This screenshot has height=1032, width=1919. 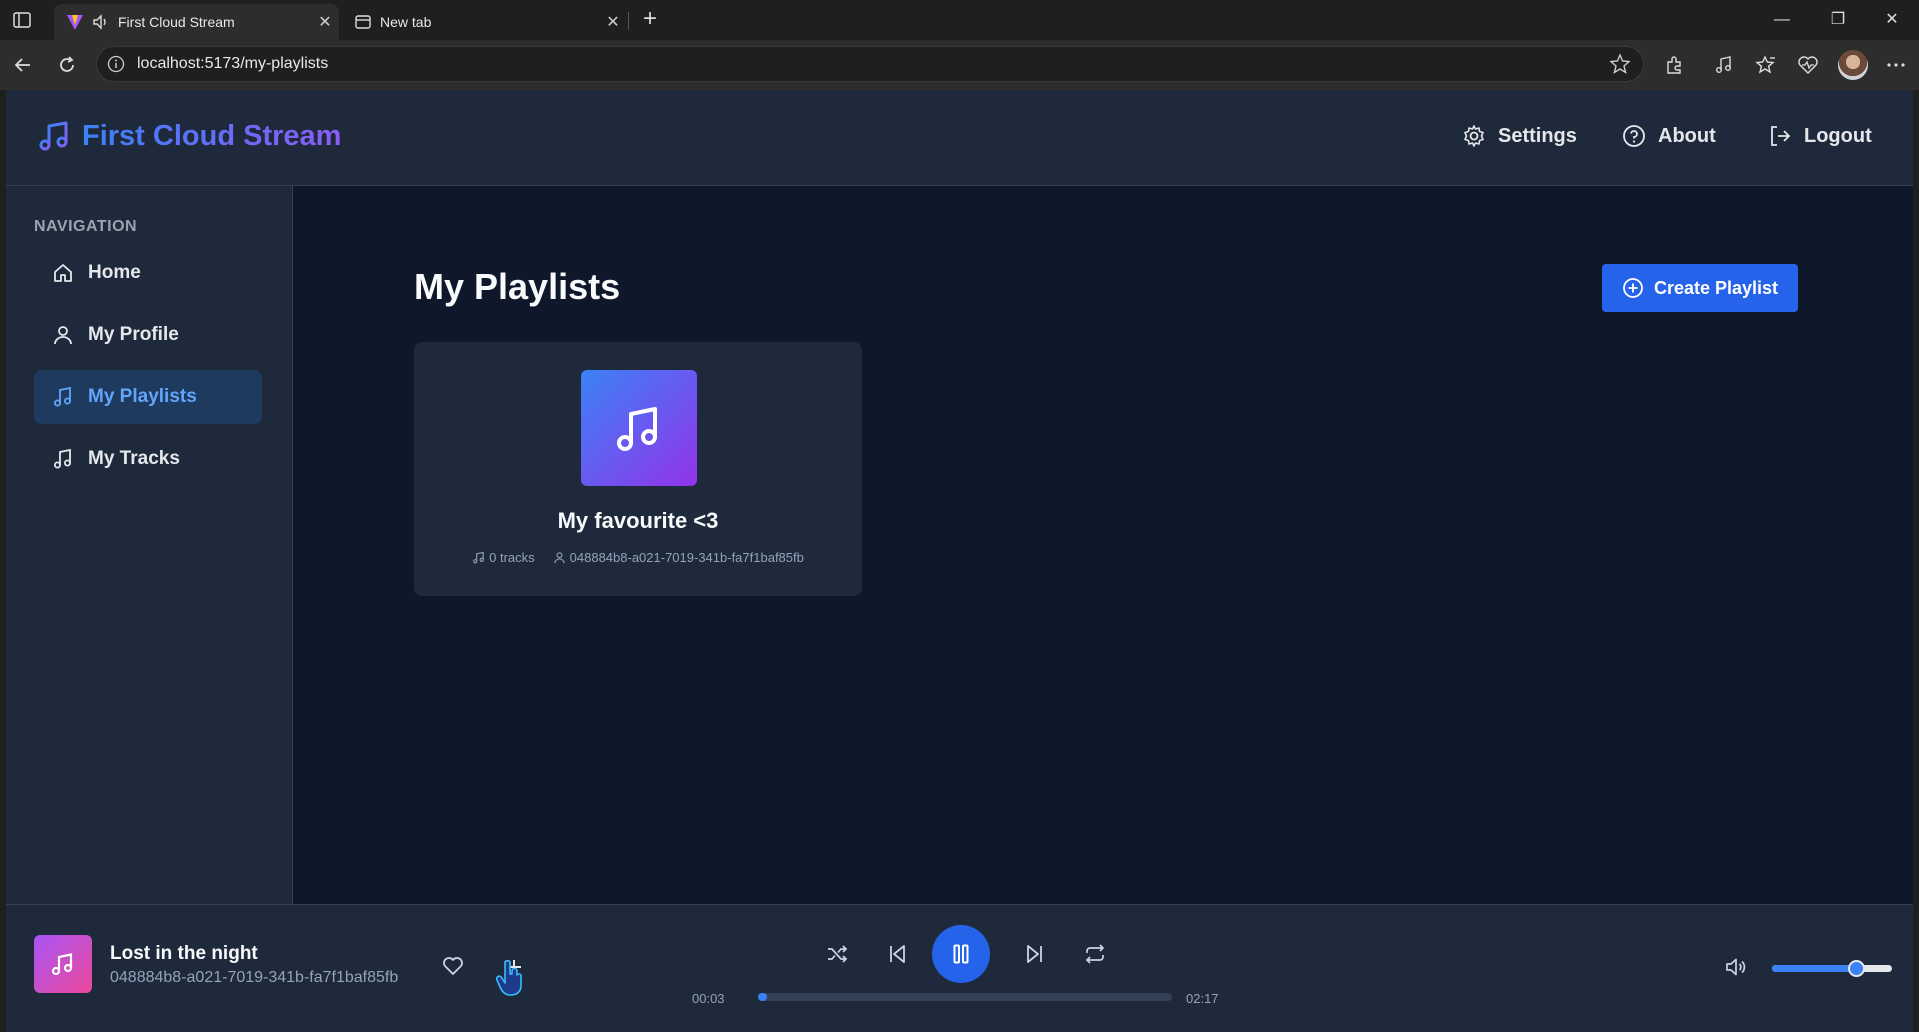 I want to click on tab-title: New tab, so click(x=406, y=22).